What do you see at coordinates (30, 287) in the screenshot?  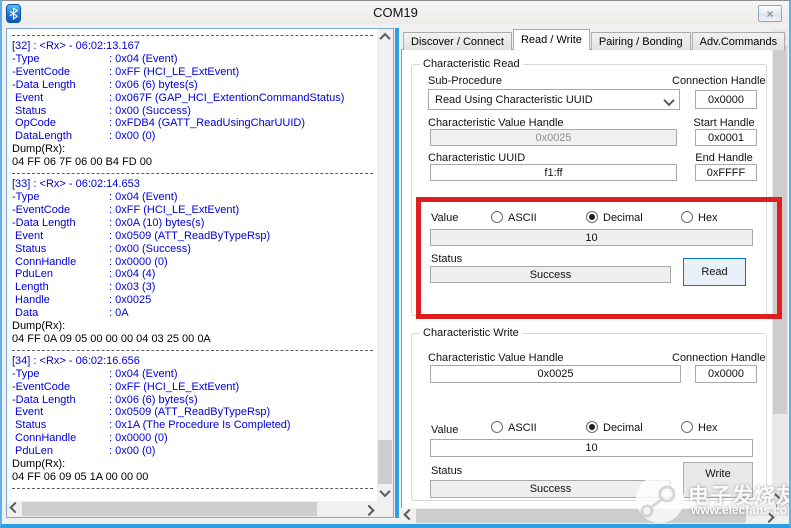 I see `log-field-label: Length` at bounding box center [30, 287].